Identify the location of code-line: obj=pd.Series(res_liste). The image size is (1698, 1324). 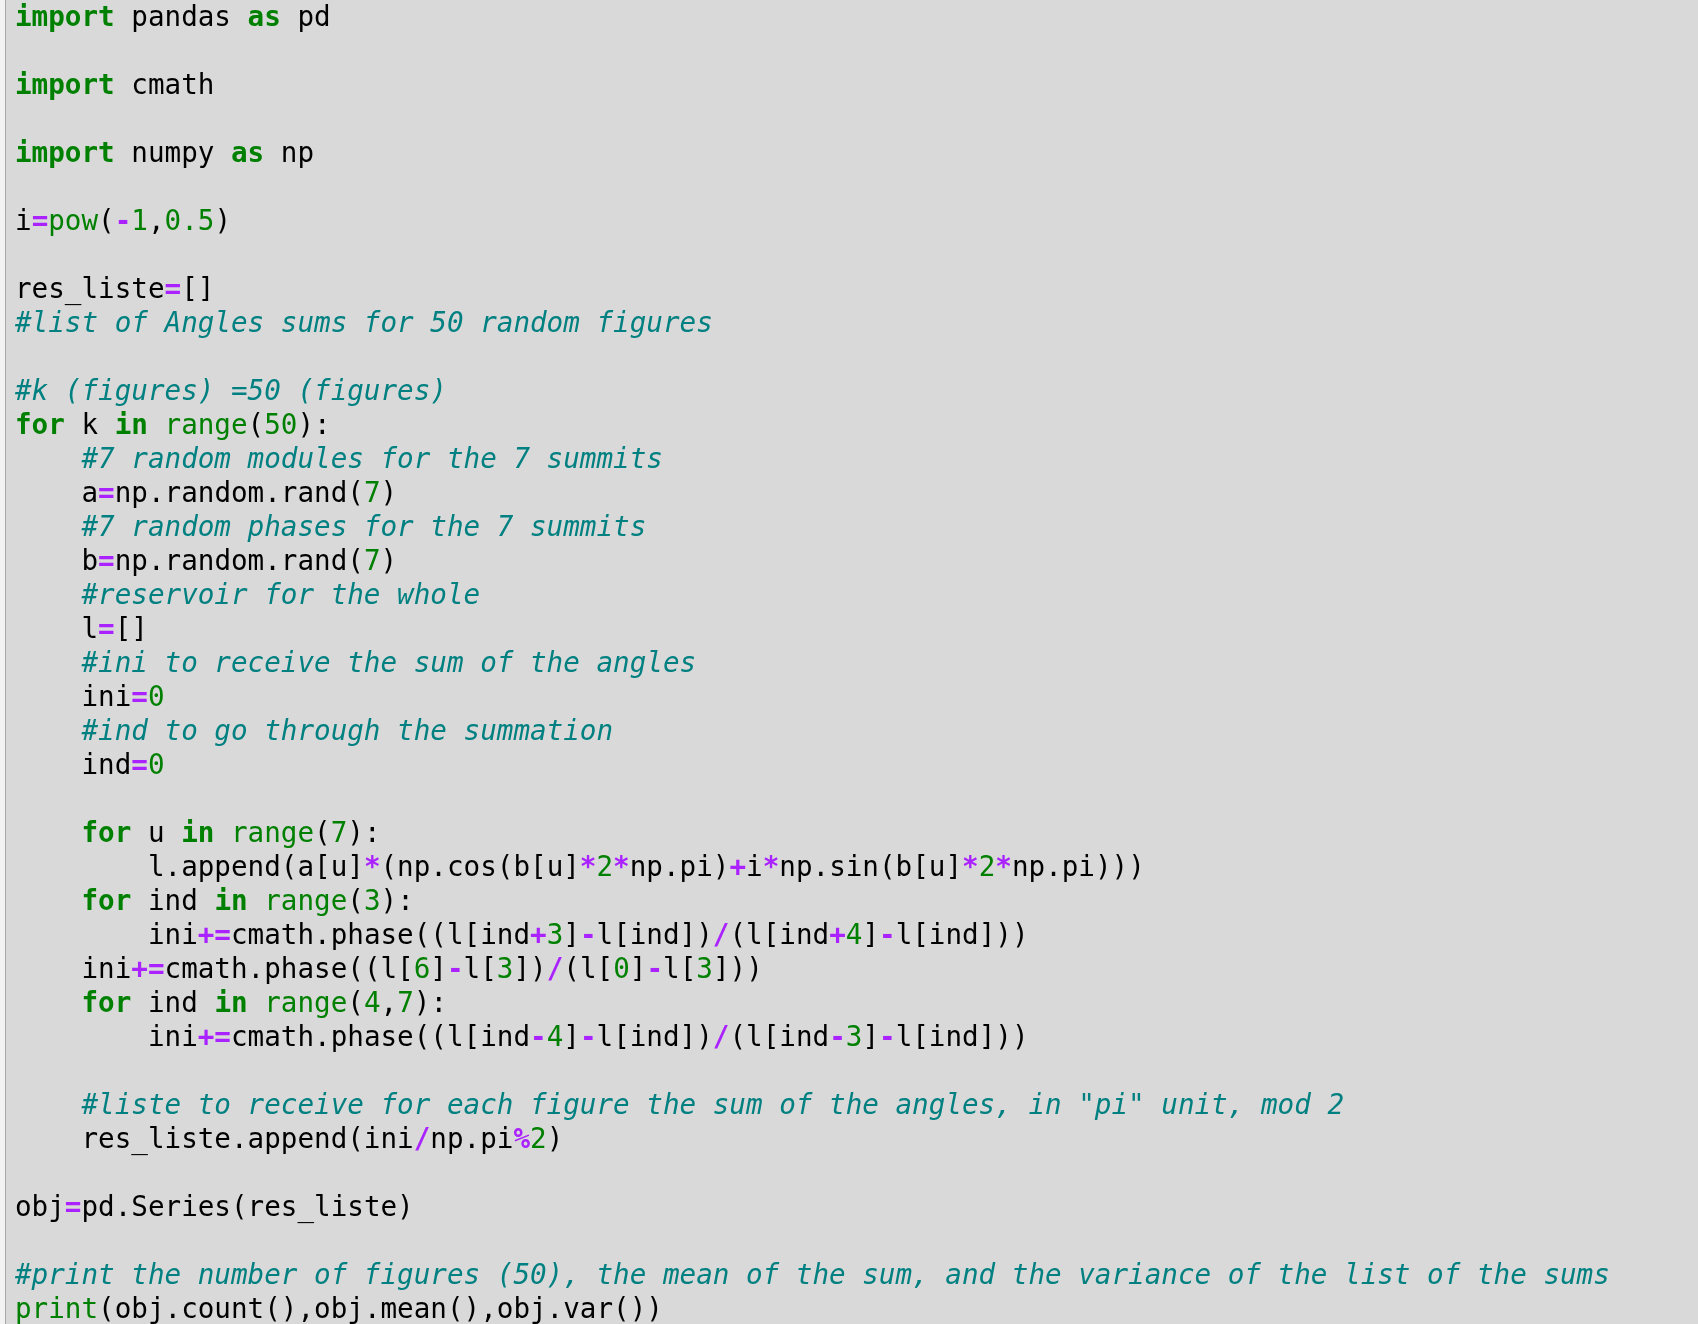
(214, 1206).